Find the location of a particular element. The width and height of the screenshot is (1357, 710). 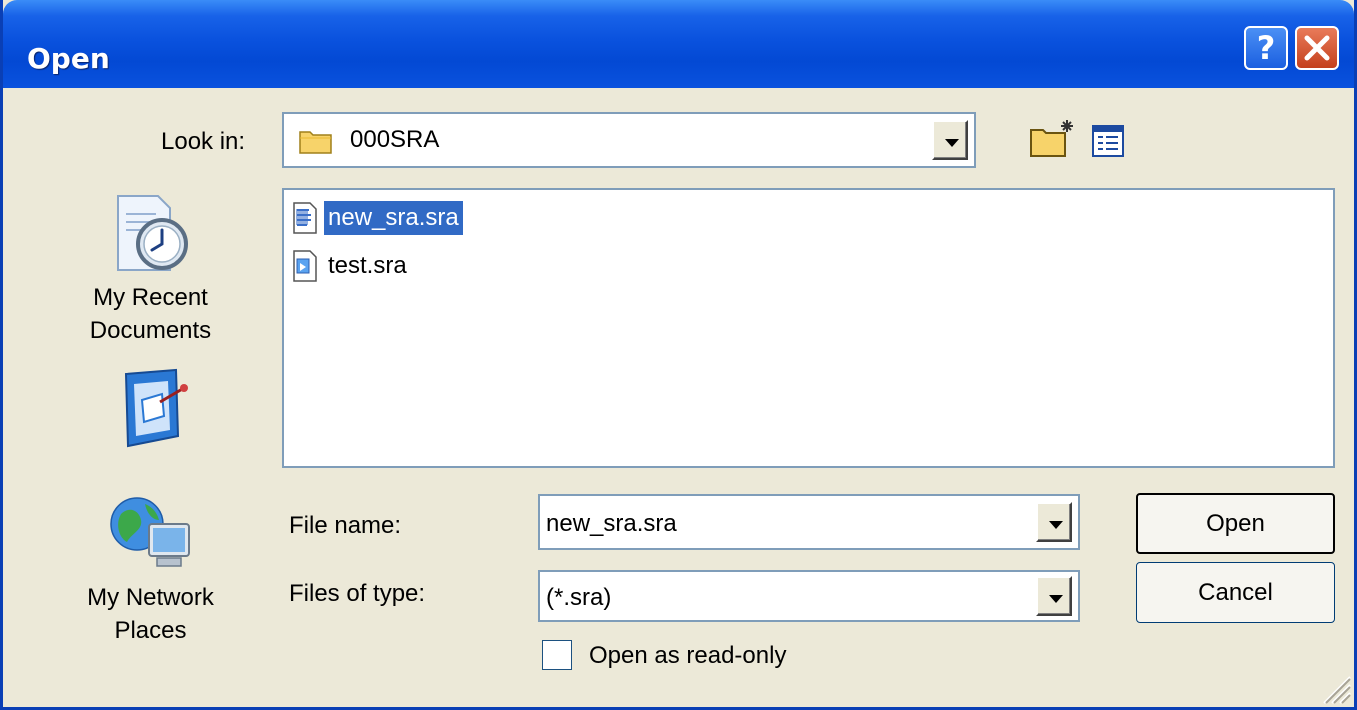

cancel-button-label: Cancel is located at coordinates (1235, 592).